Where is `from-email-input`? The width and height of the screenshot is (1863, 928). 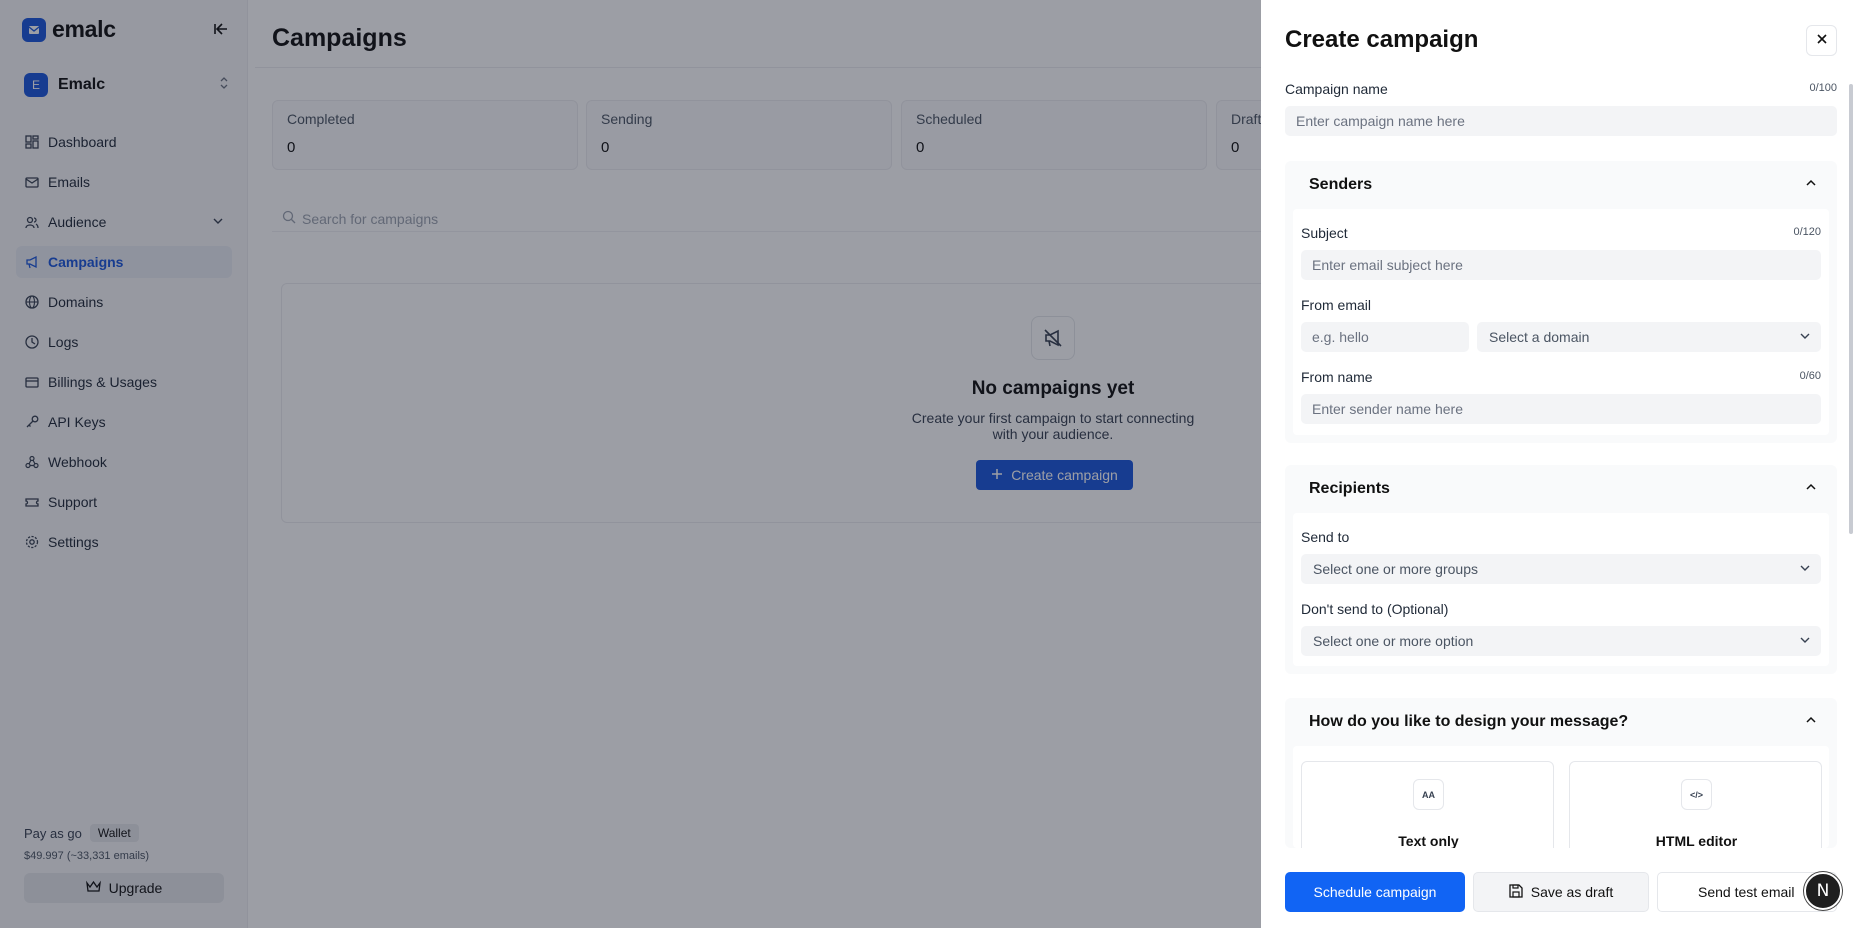
from-email-input is located at coordinates (1385, 337).